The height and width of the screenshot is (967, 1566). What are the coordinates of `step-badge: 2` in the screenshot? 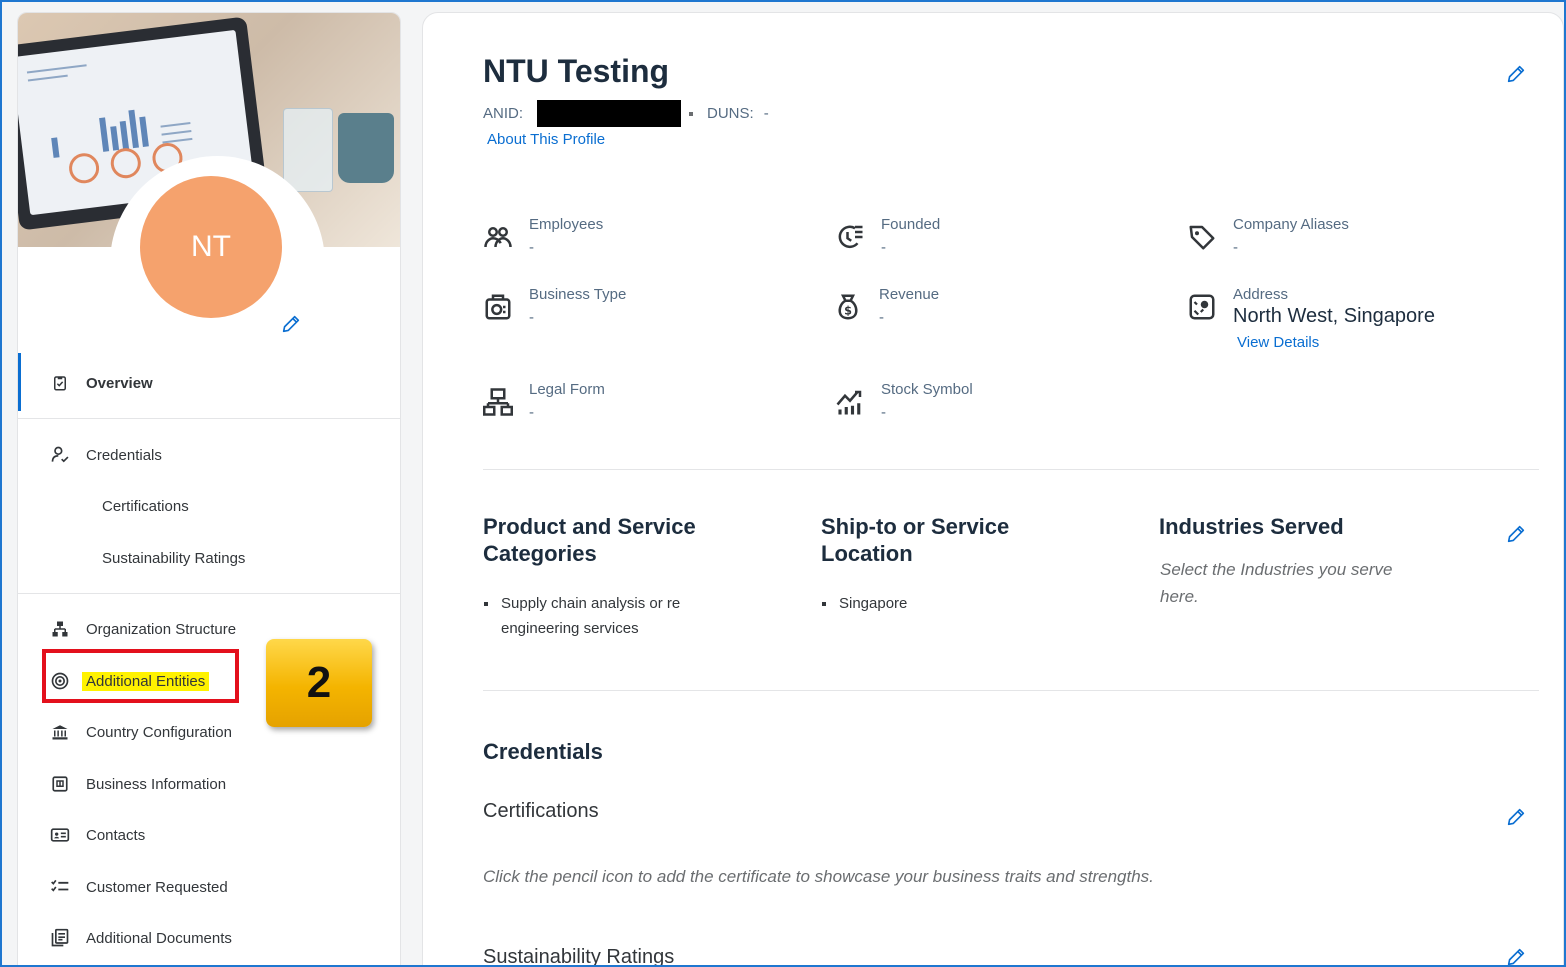 It's located at (319, 683).